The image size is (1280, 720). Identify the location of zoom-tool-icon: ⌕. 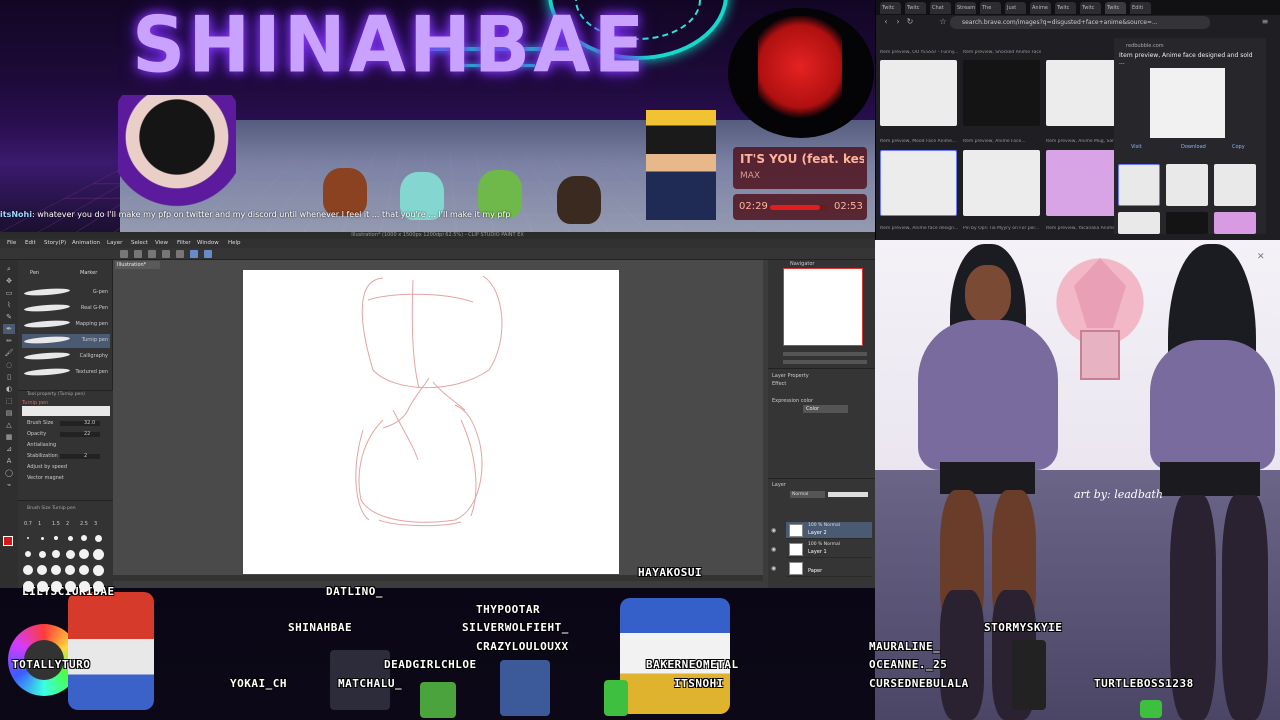
(9, 269).